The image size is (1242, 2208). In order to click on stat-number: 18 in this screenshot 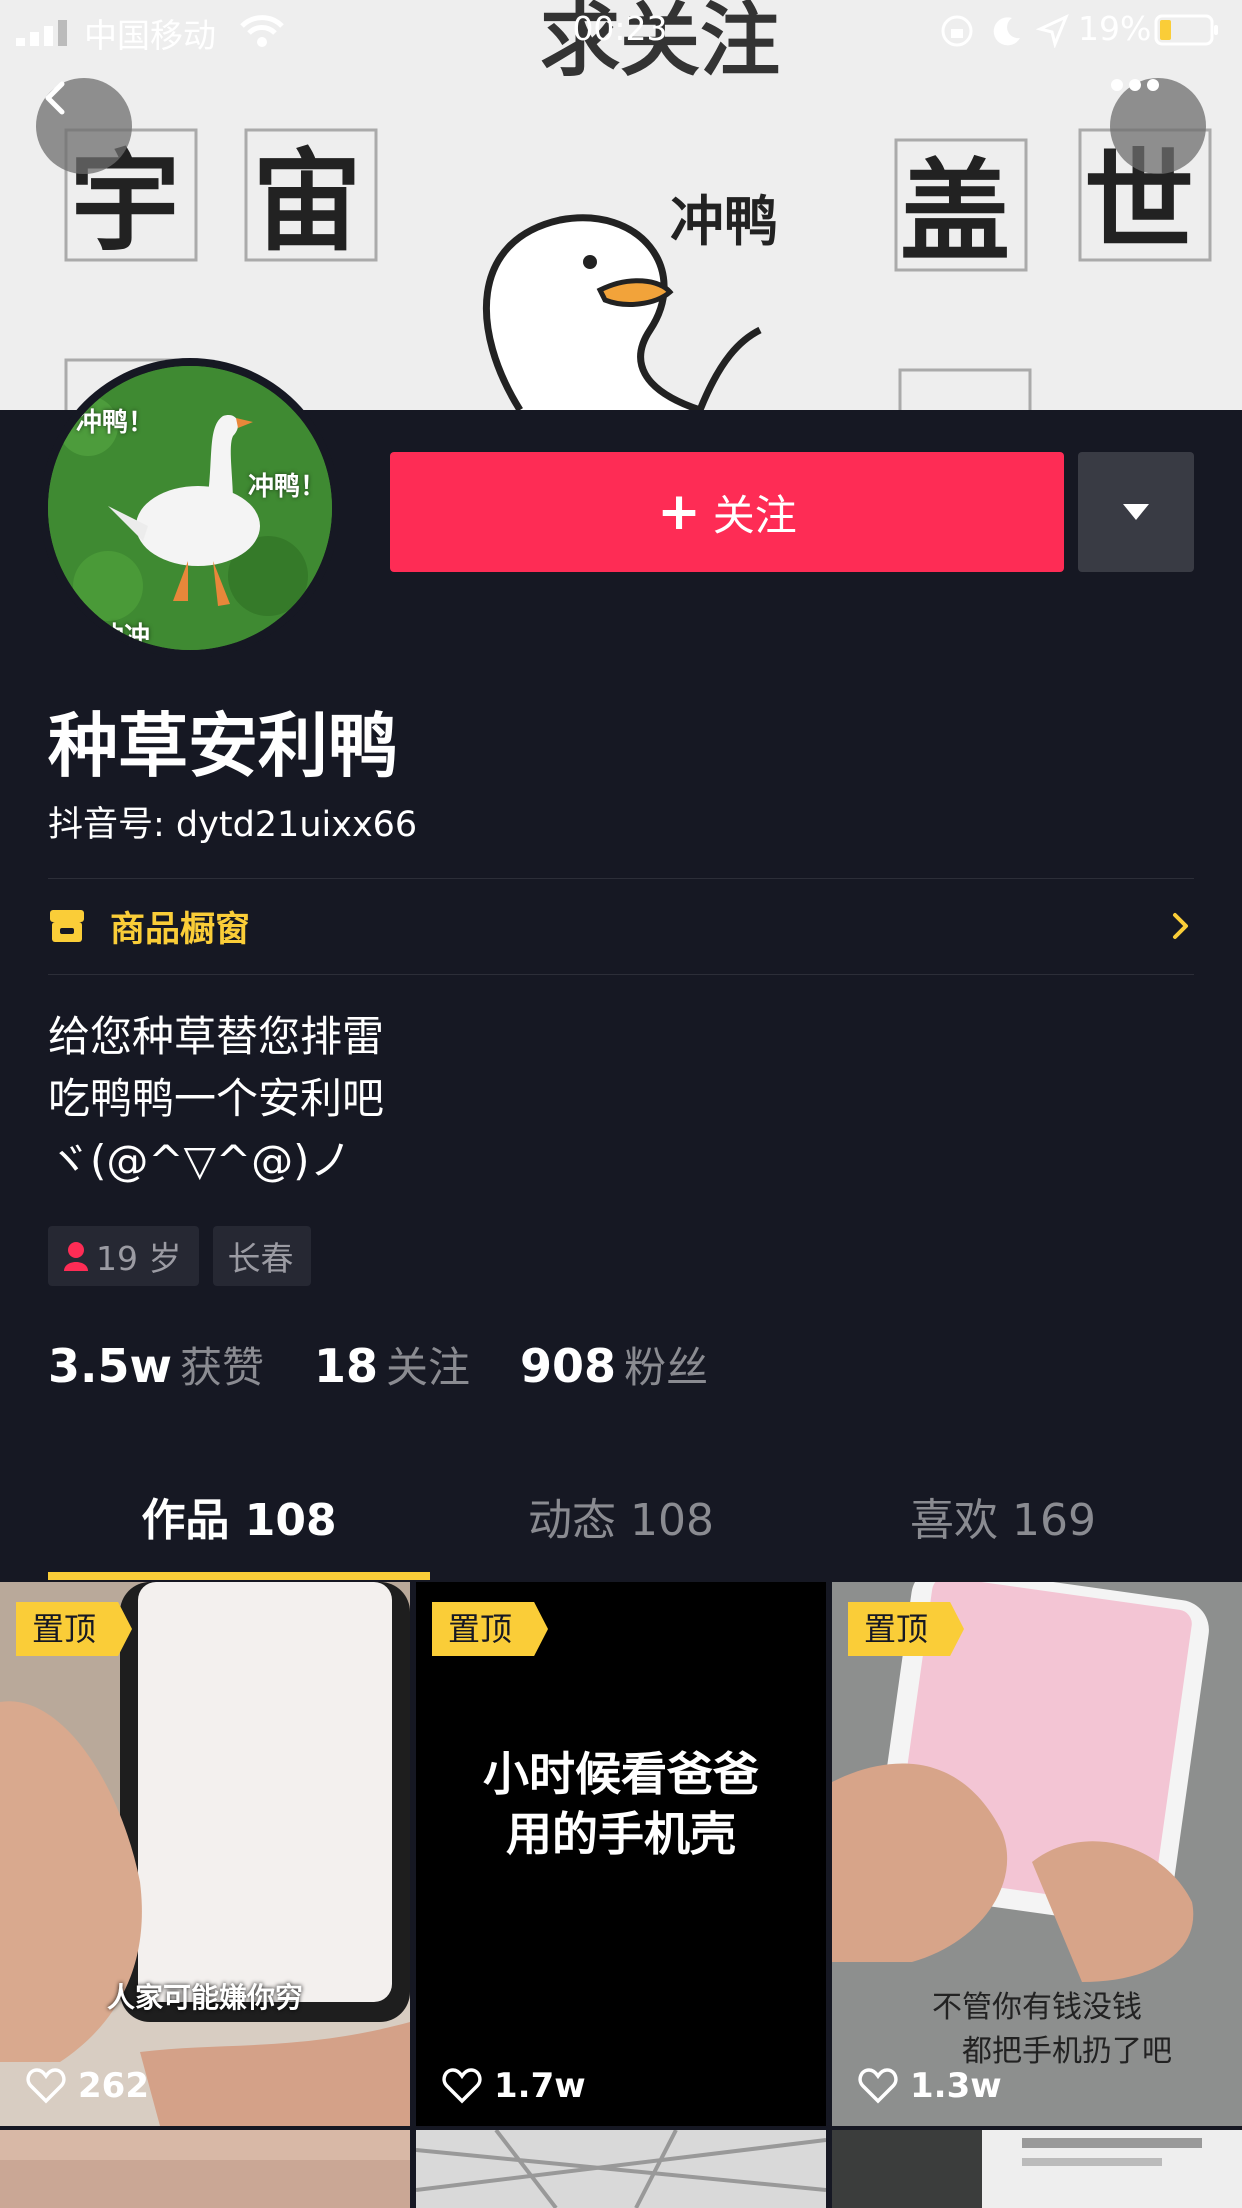, I will do `click(346, 1366)`.